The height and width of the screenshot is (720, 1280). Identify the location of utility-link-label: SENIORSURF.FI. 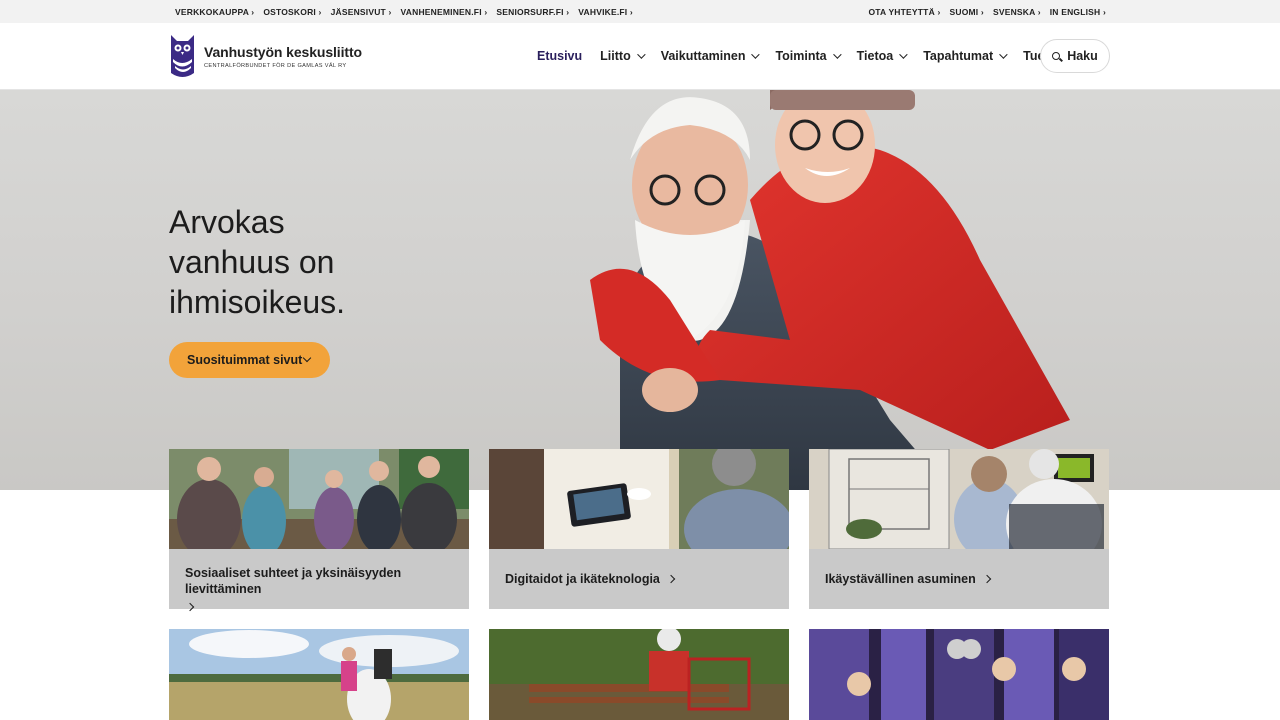
(530, 11).